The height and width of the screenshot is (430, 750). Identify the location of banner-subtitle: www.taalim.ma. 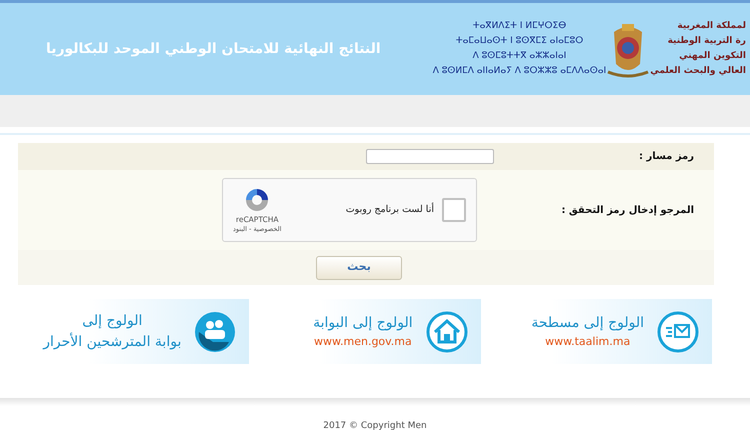
(587, 342).